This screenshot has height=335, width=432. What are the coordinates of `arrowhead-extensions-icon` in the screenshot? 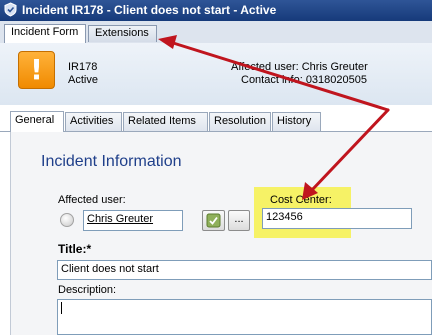 It's located at (167, 42).